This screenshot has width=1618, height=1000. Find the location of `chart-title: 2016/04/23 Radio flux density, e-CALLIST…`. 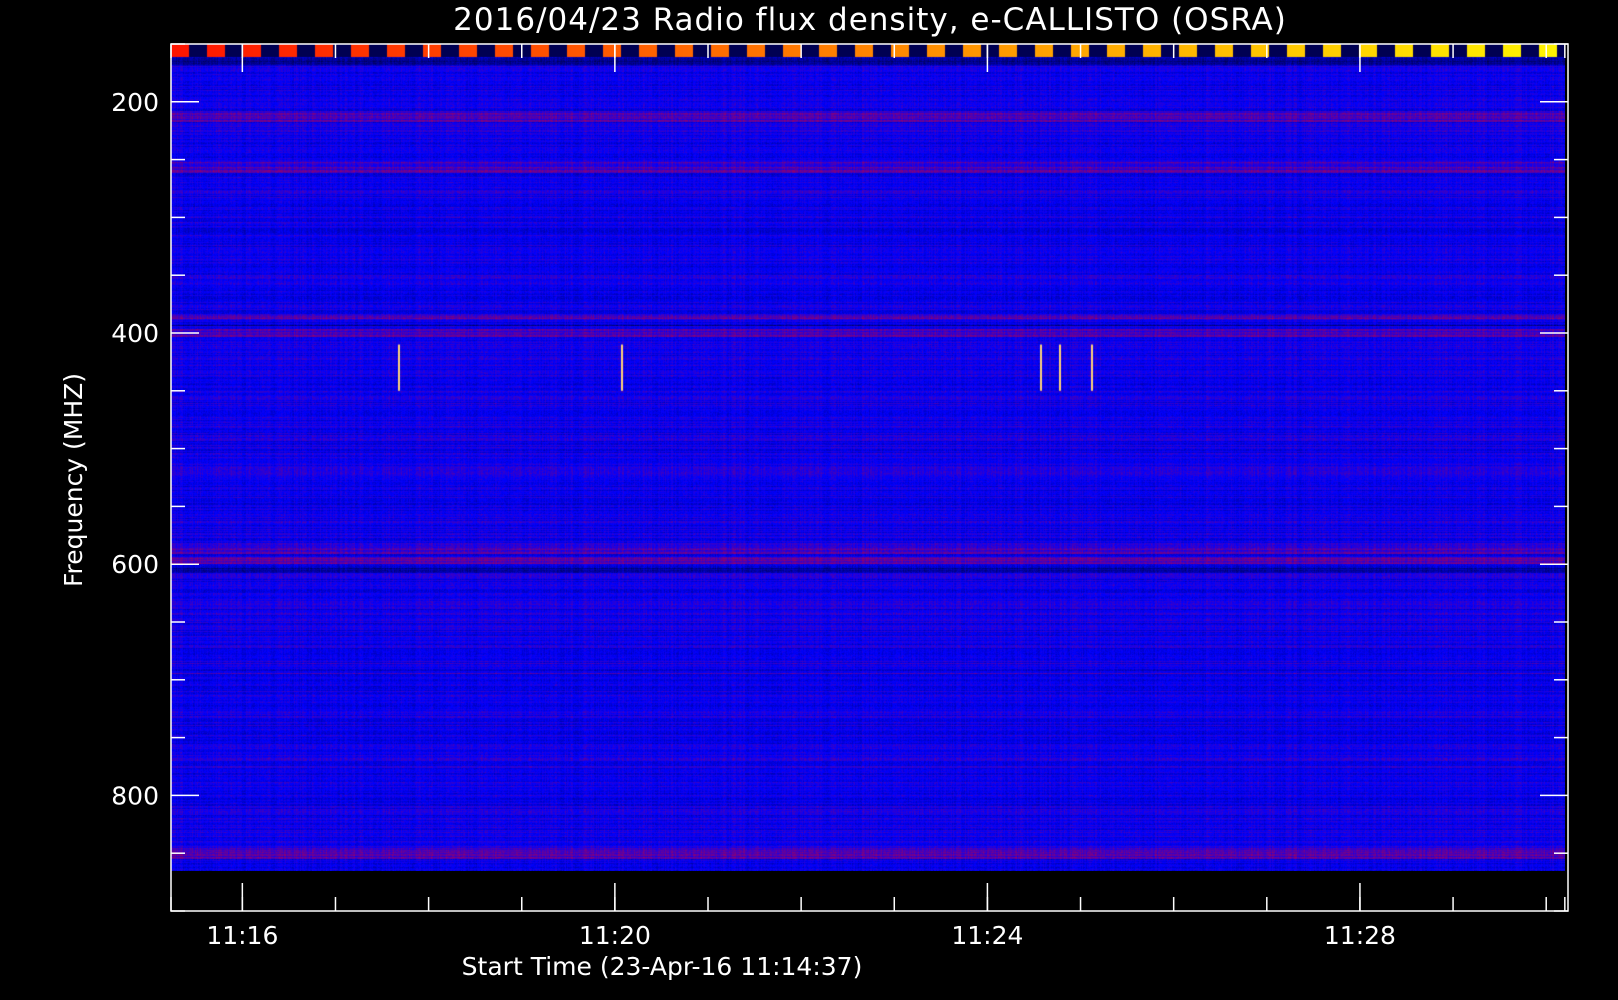

chart-title: 2016/04/23 Radio flux density, e-CALLIST… is located at coordinates (870, 20).